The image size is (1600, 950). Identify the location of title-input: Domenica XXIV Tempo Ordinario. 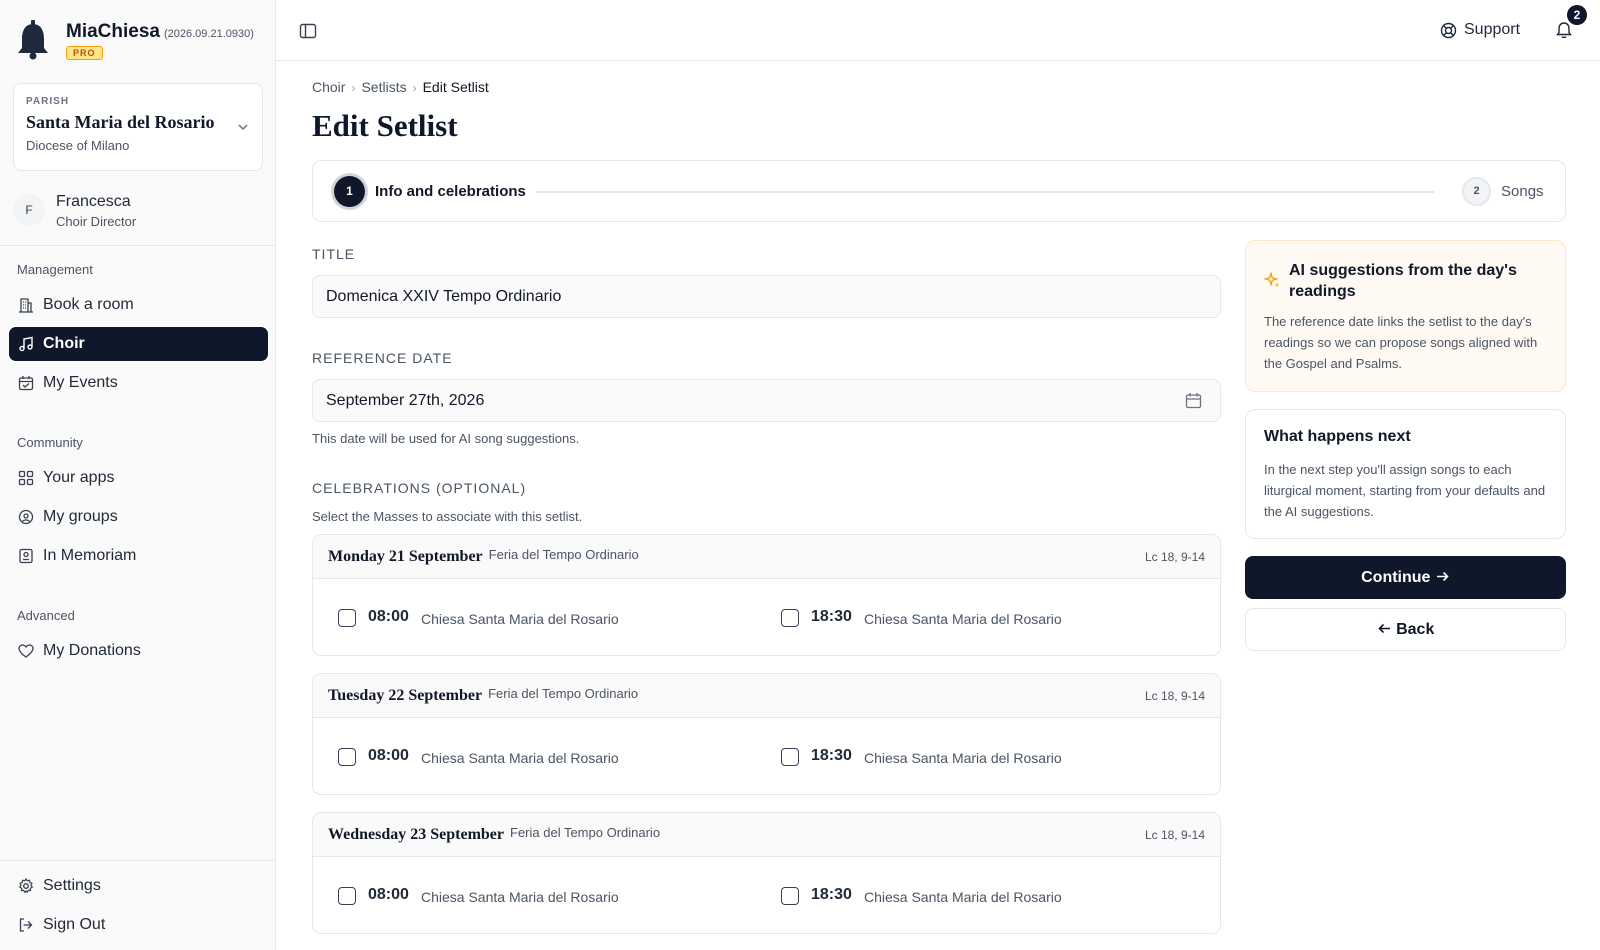
(766, 296).